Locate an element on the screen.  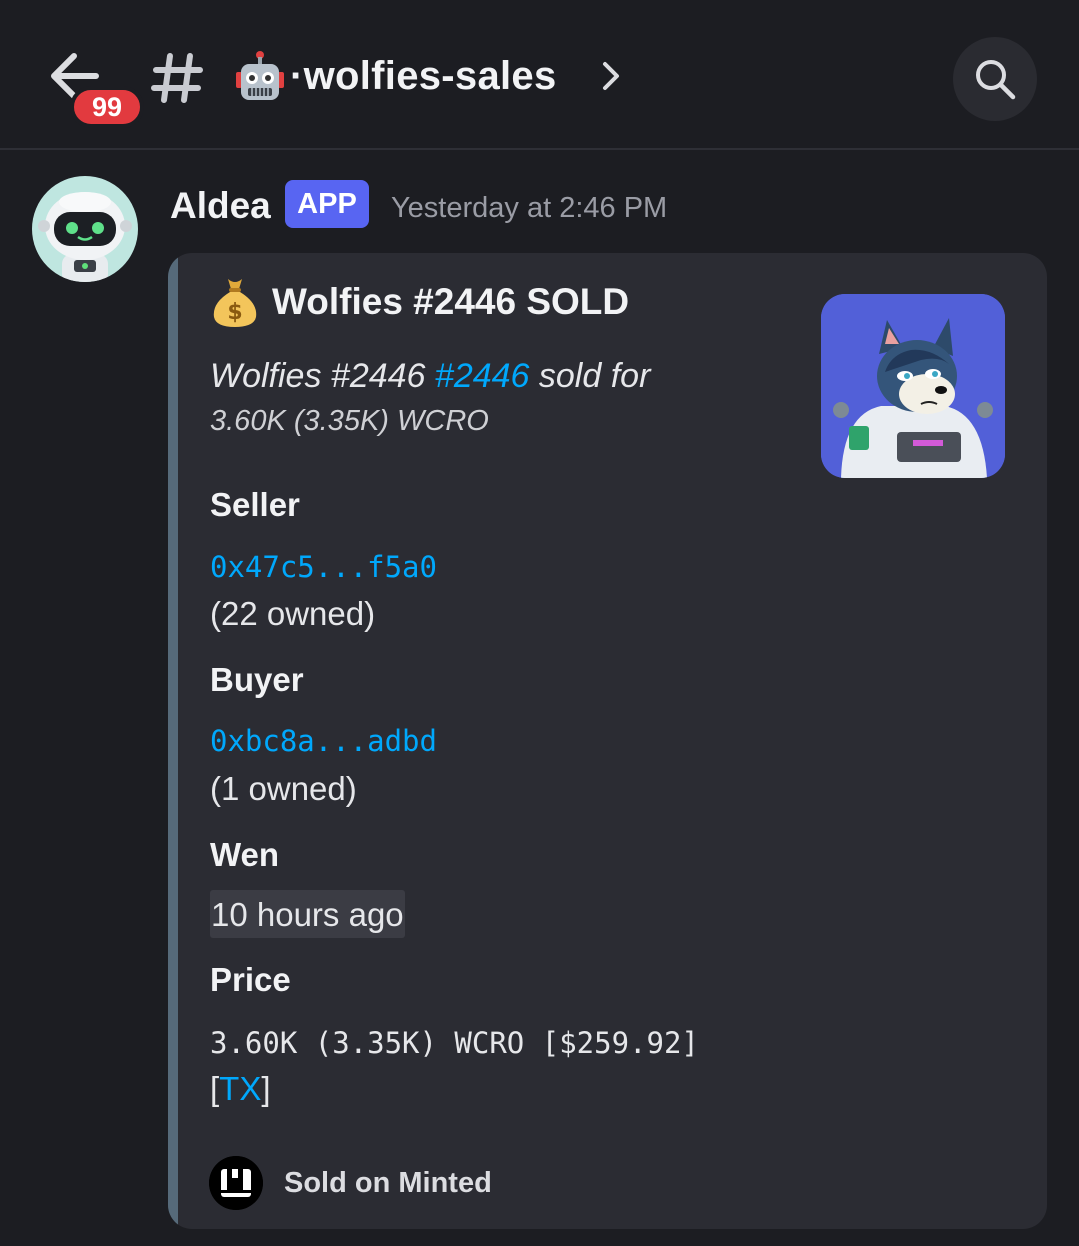
tx-open-bracket: [ is located at coordinates (215, 1088).